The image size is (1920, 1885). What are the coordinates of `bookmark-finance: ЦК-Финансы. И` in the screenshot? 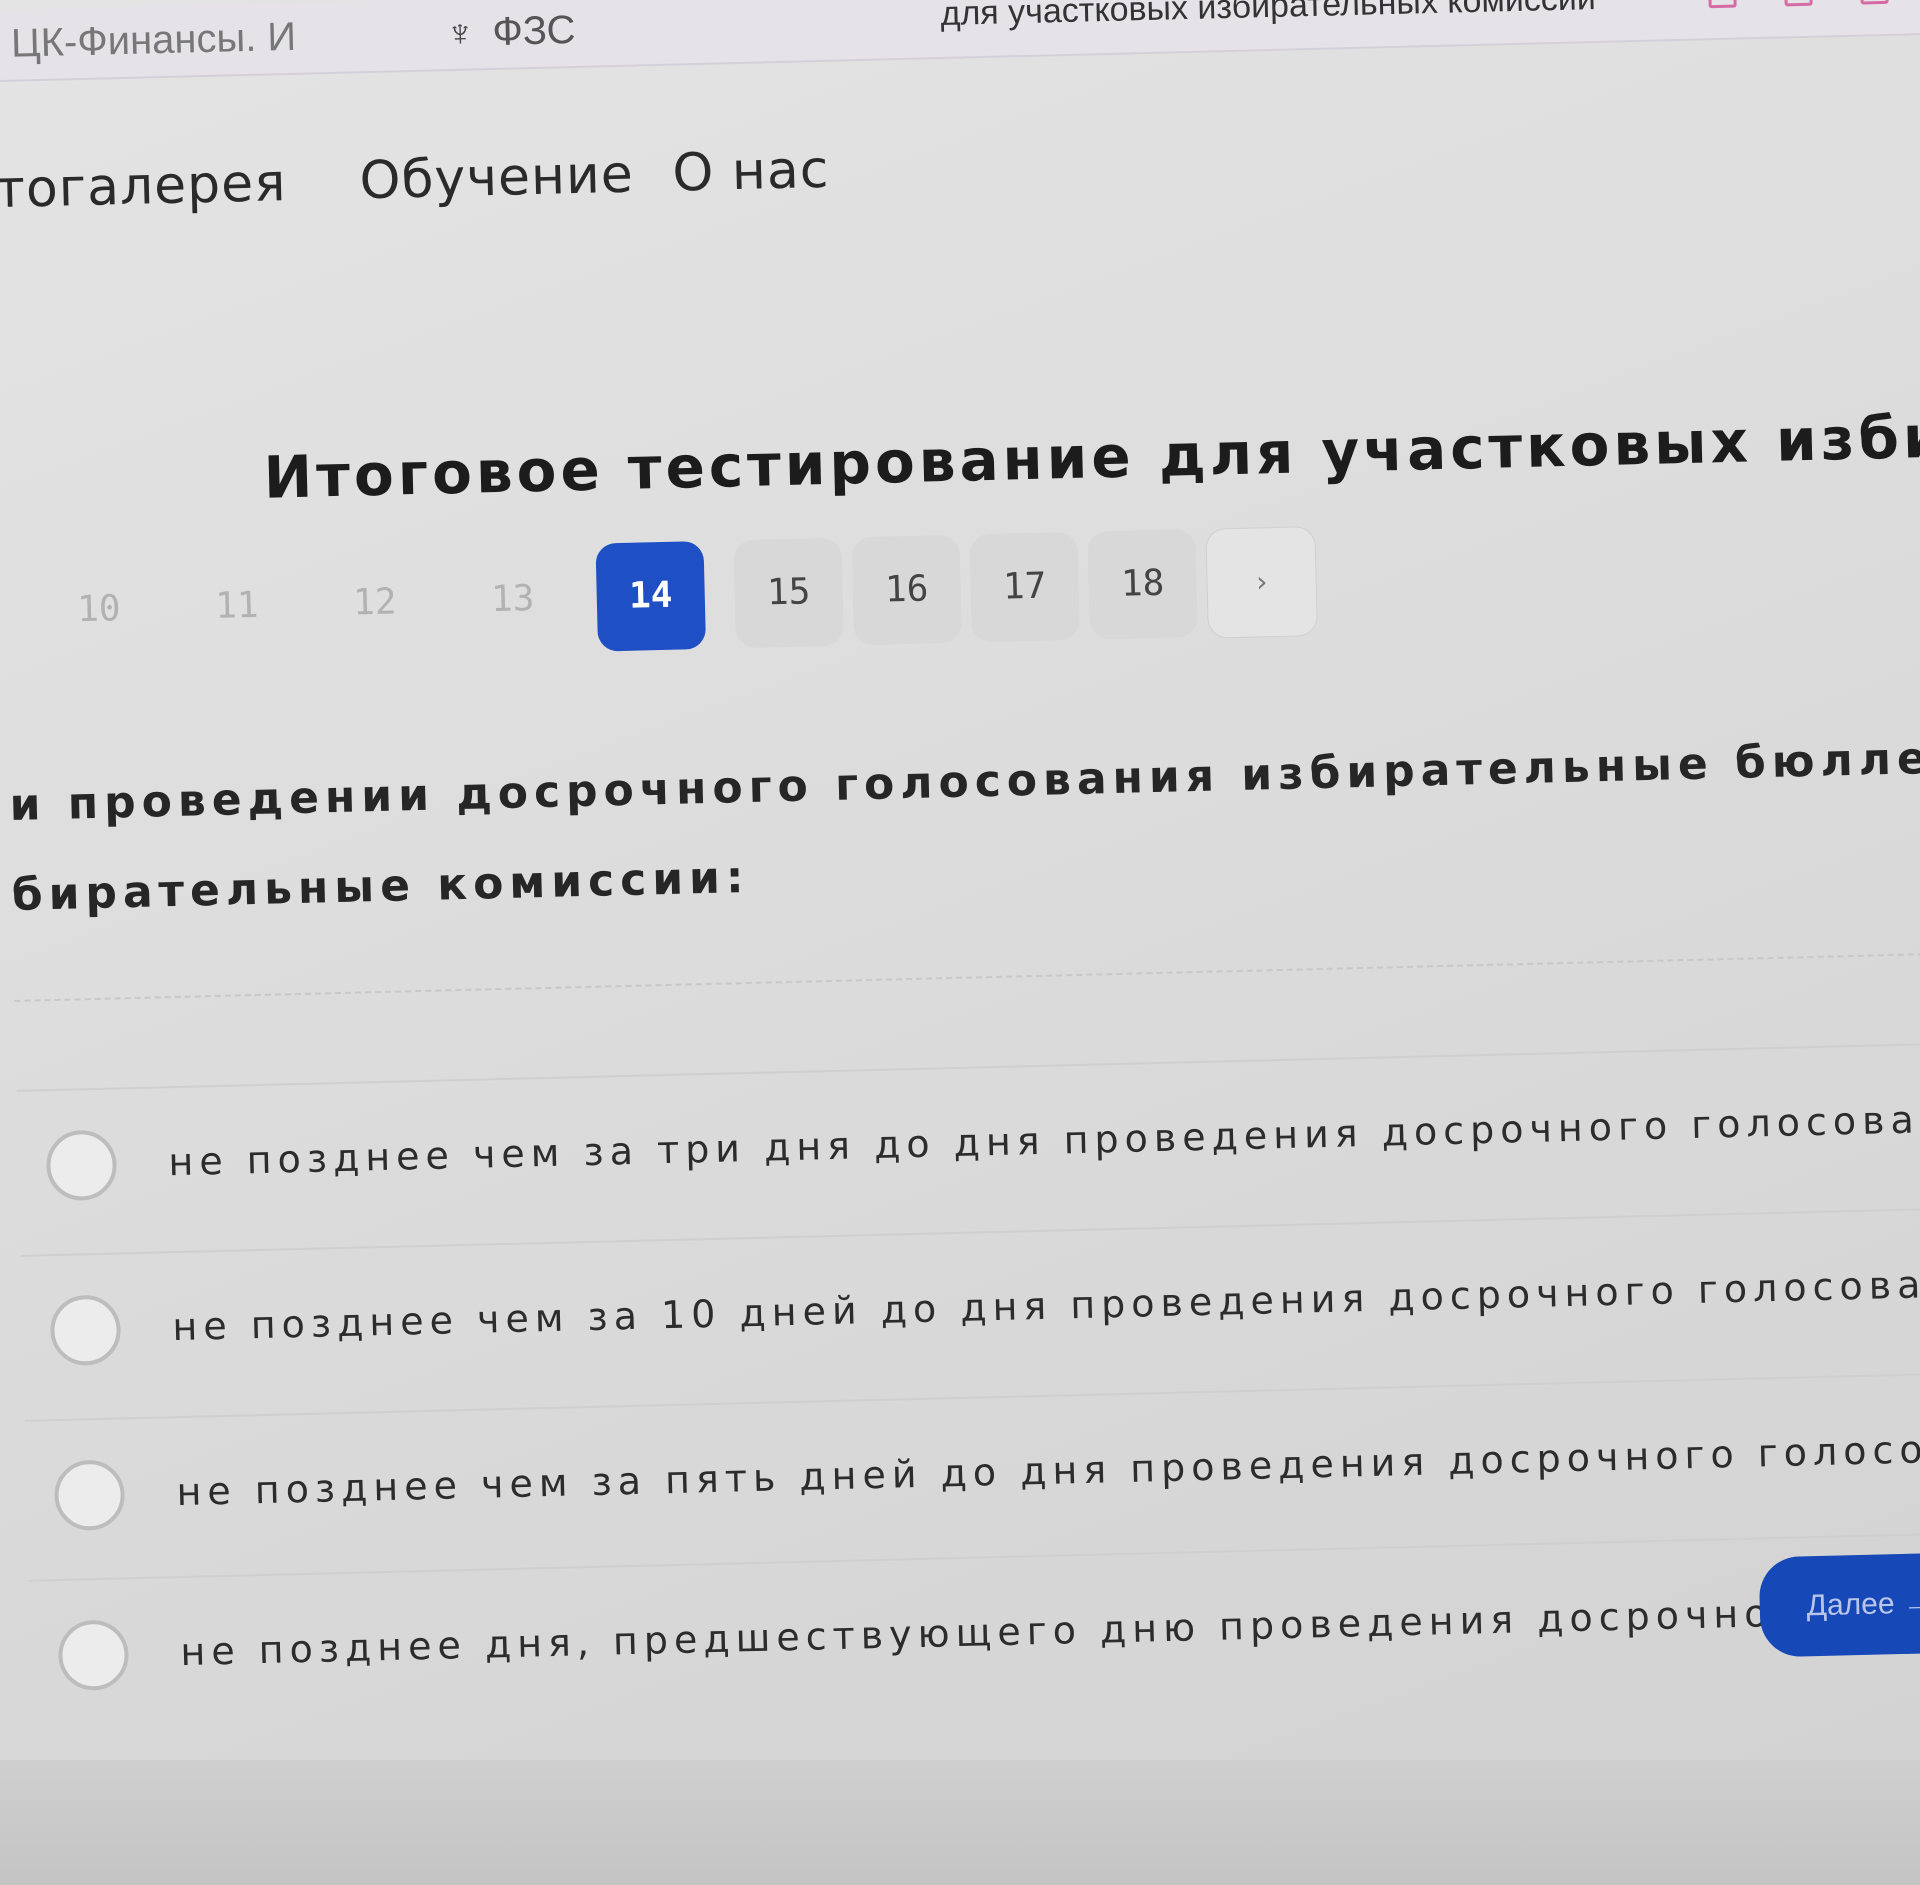 It's located at (154, 41).